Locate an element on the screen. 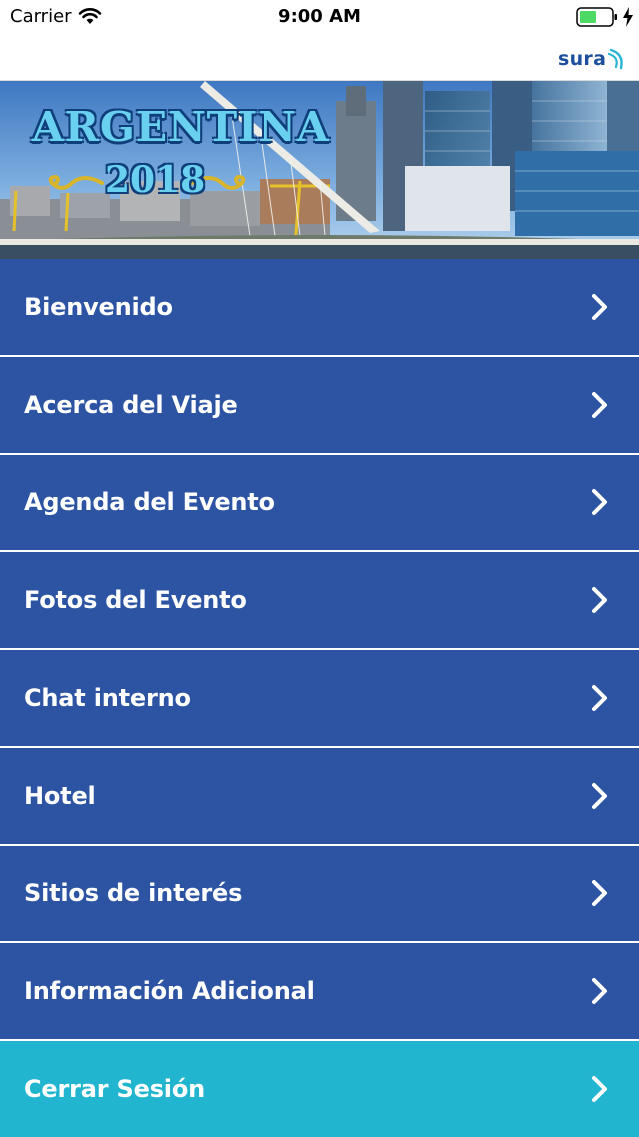  menu-item-chat-interno: Chat interno is located at coordinates (319, 699).